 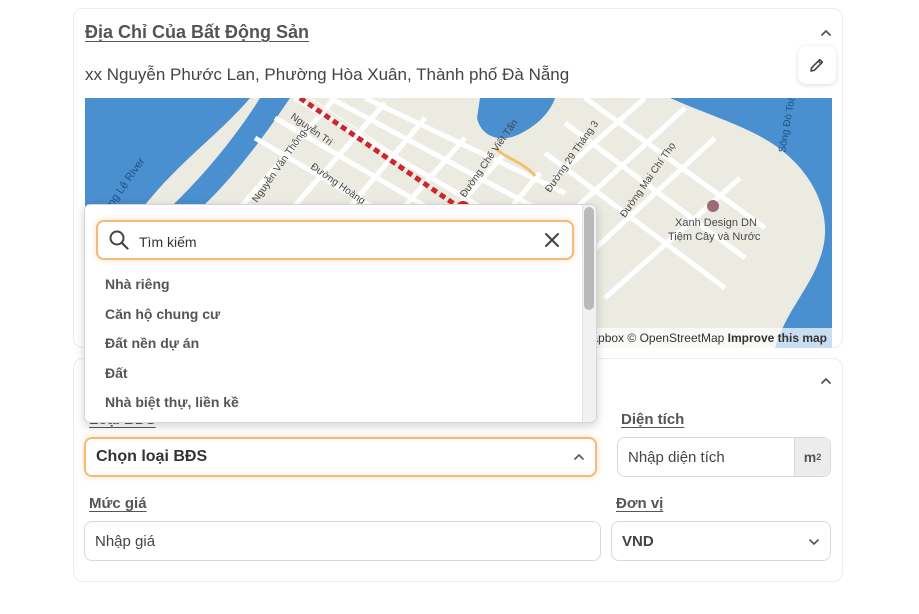 I want to click on edit-address-button, so click(x=817, y=65).